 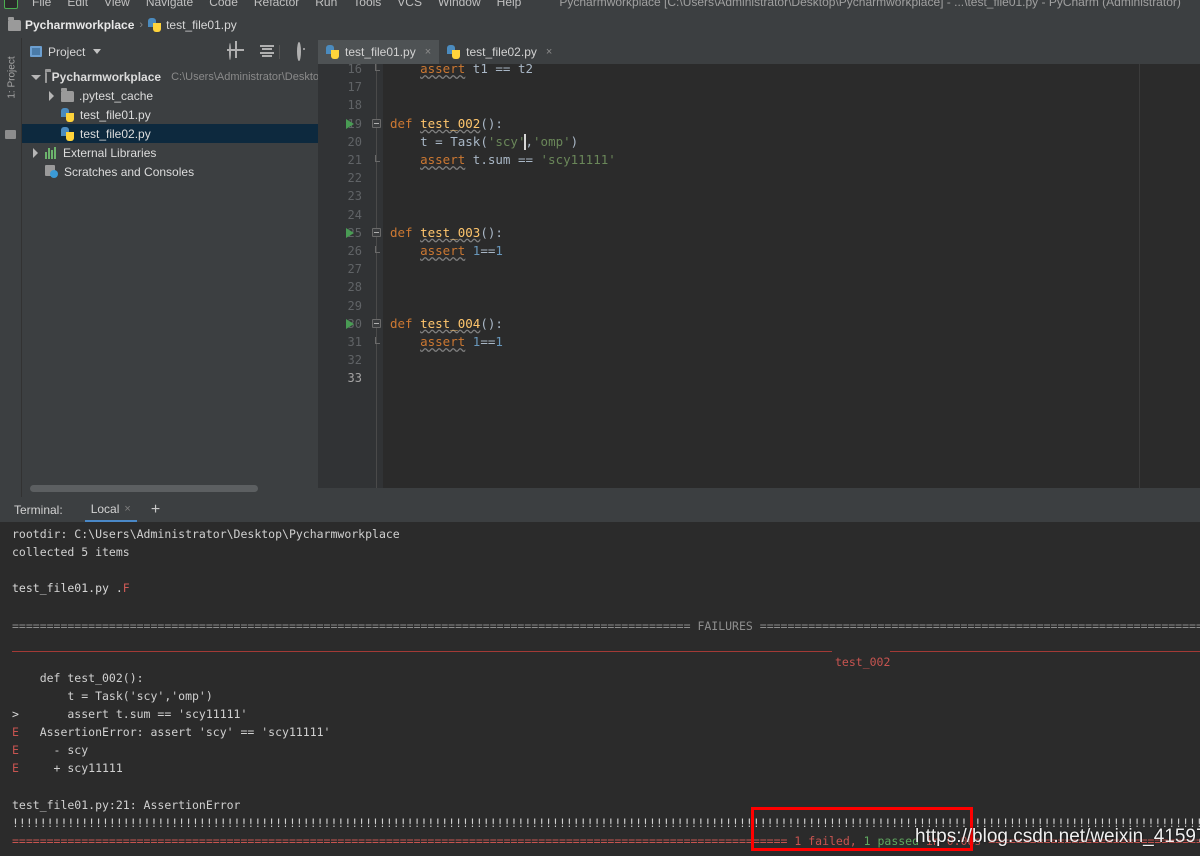 I want to click on terminal-line-collected: collected 5 items, so click(x=71, y=552).